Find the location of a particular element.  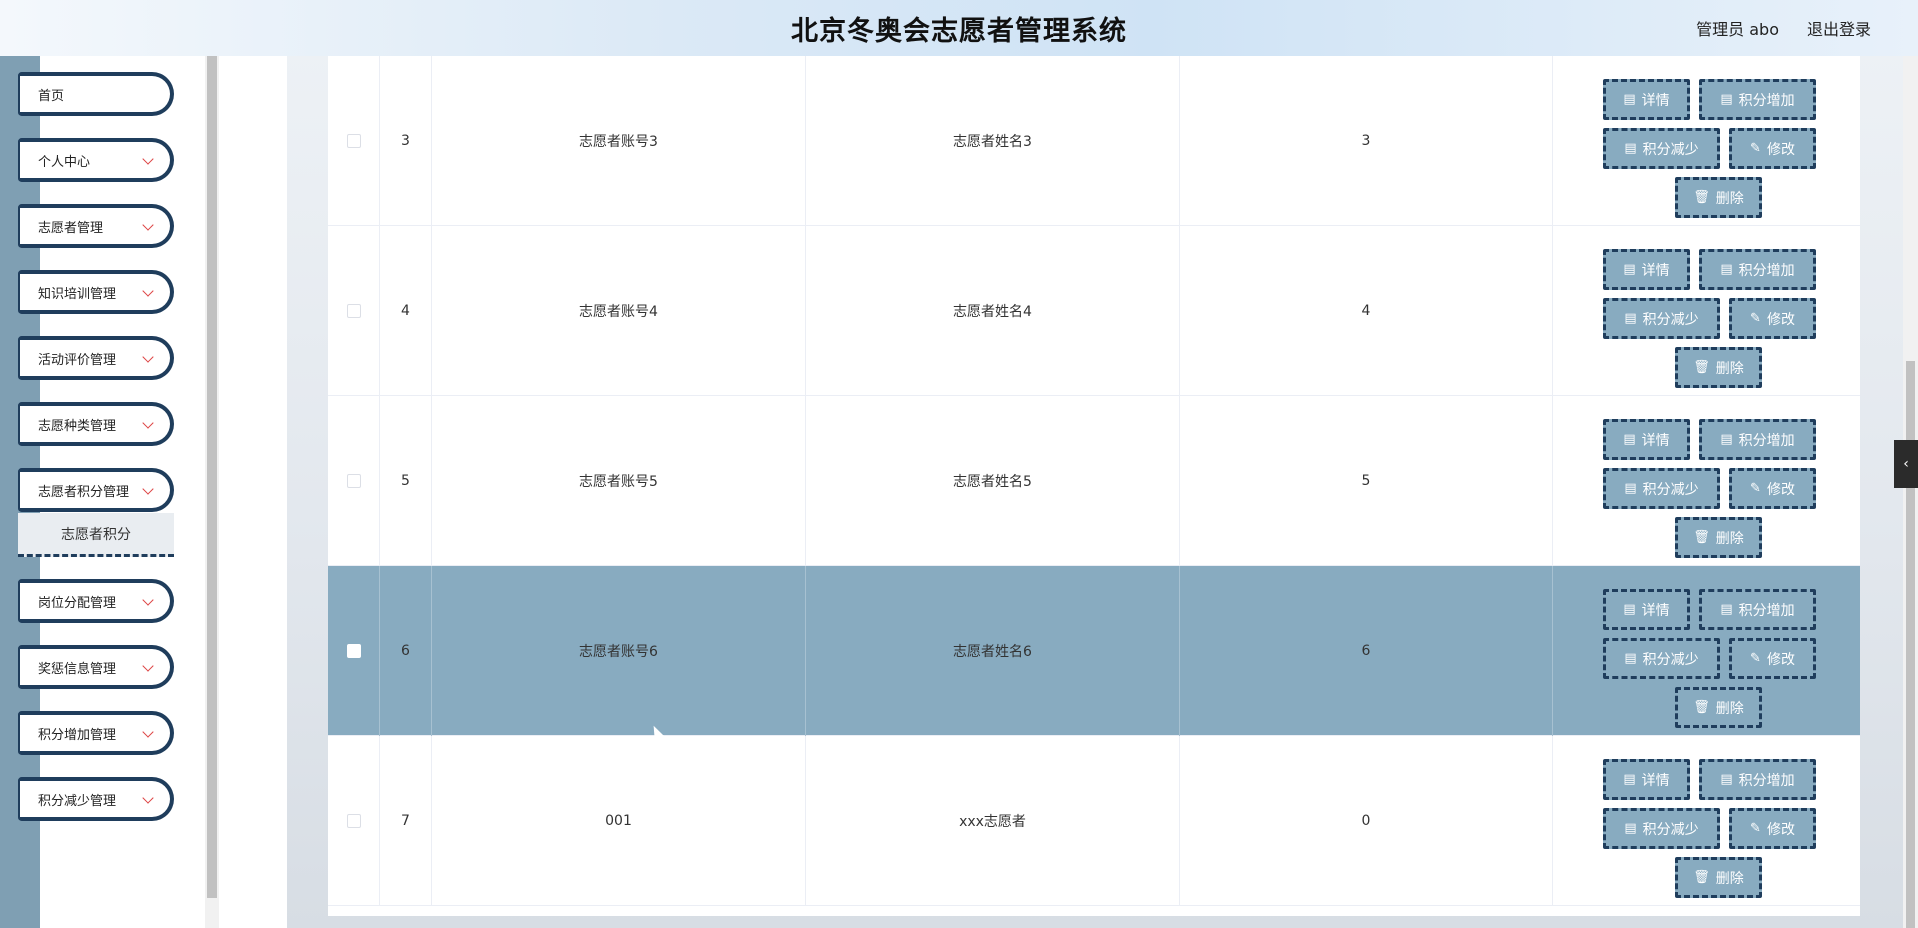

row-checkbox-cell is located at coordinates (354, 821).